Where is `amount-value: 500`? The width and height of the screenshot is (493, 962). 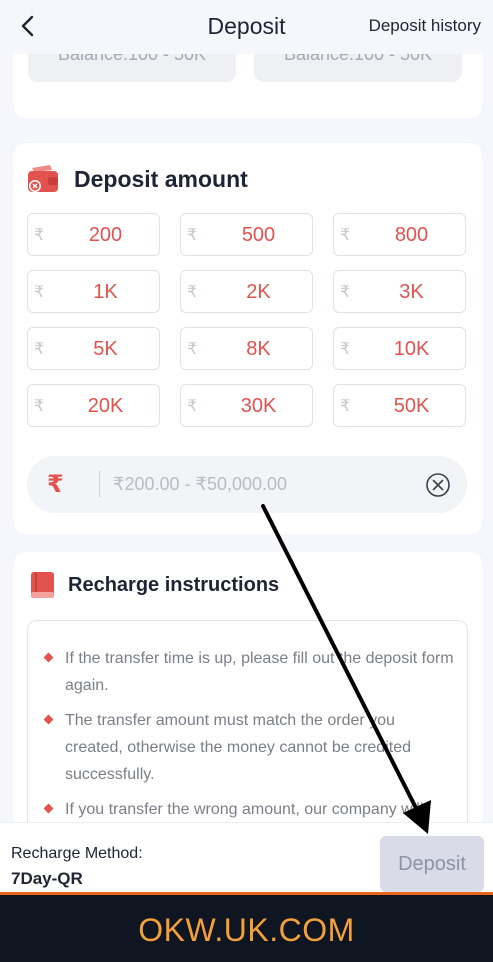
amount-value: 500 is located at coordinates (258, 235).